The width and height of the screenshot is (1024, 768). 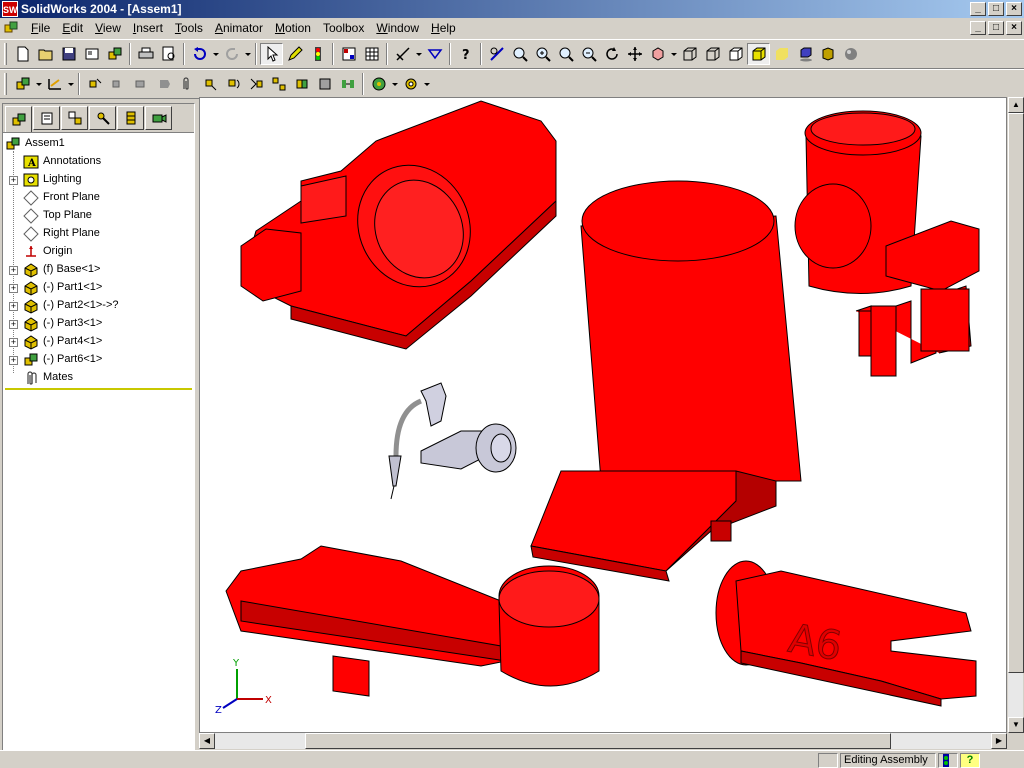 What do you see at coordinates (999, 741) in the screenshot?
I see `scroll-right-button: ▶` at bounding box center [999, 741].